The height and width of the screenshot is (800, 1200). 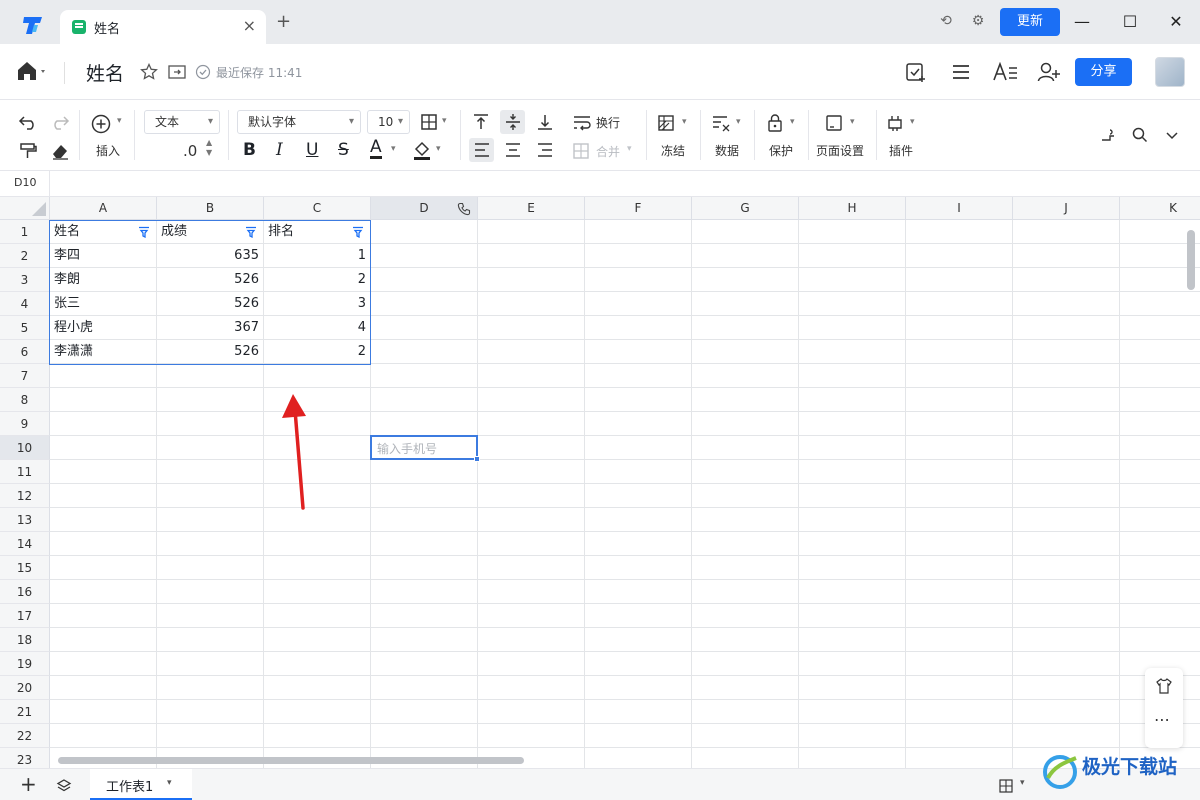 I want to click on filter-icon, so click(x=144, y=232).